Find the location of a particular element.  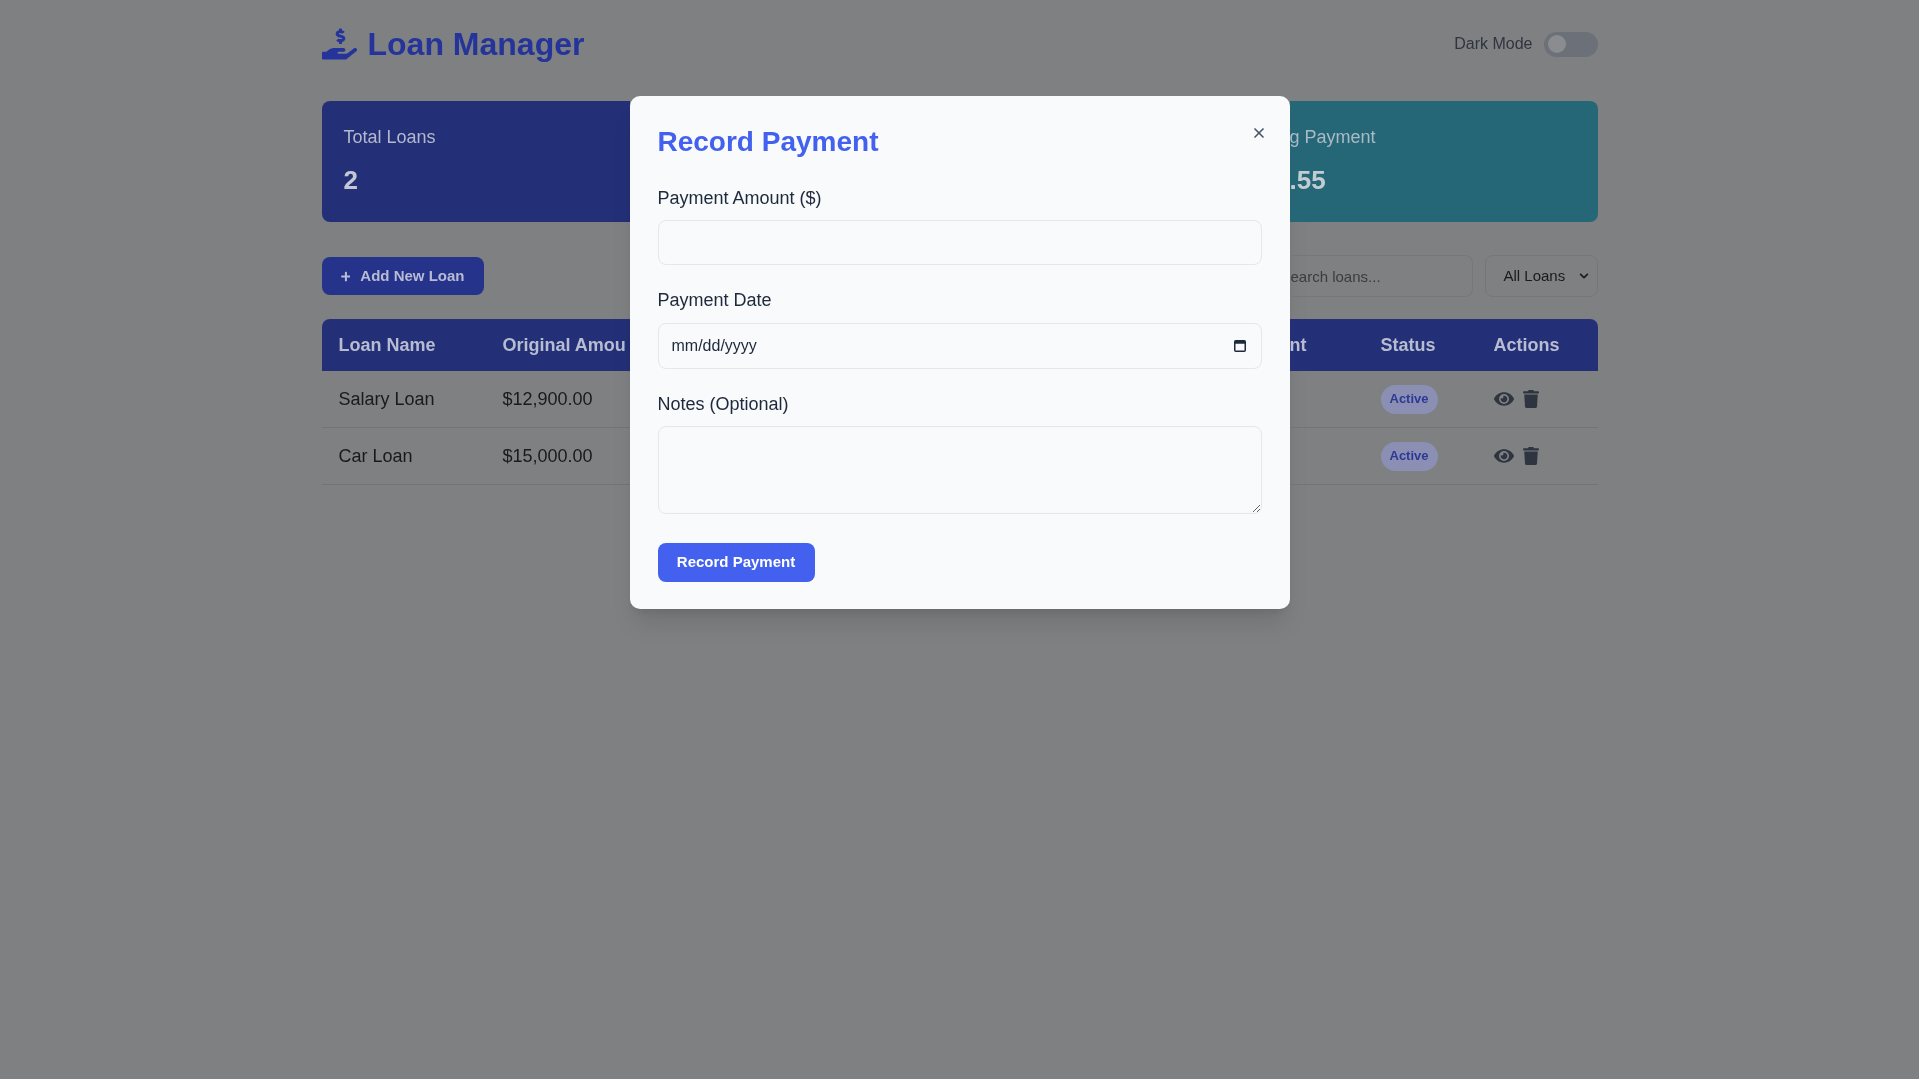

table-cell-text: $15,000.00 is located at coordinates (547, 456).